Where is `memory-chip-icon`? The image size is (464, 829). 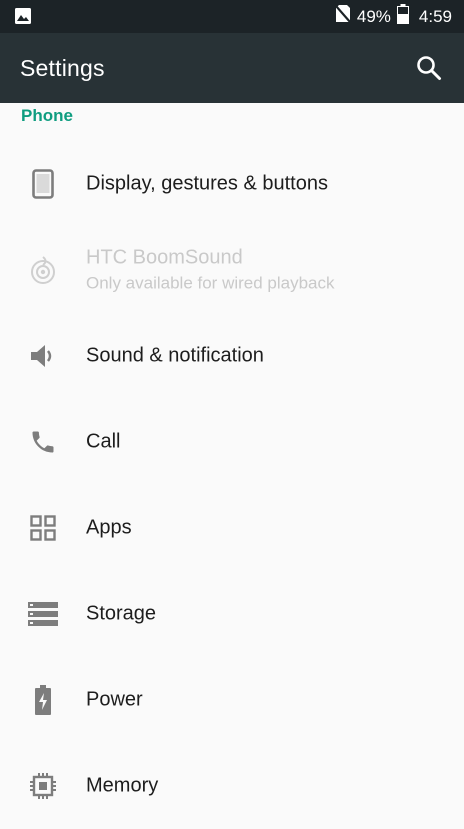 memory-chip-icon is located at coordinates (43, 786).